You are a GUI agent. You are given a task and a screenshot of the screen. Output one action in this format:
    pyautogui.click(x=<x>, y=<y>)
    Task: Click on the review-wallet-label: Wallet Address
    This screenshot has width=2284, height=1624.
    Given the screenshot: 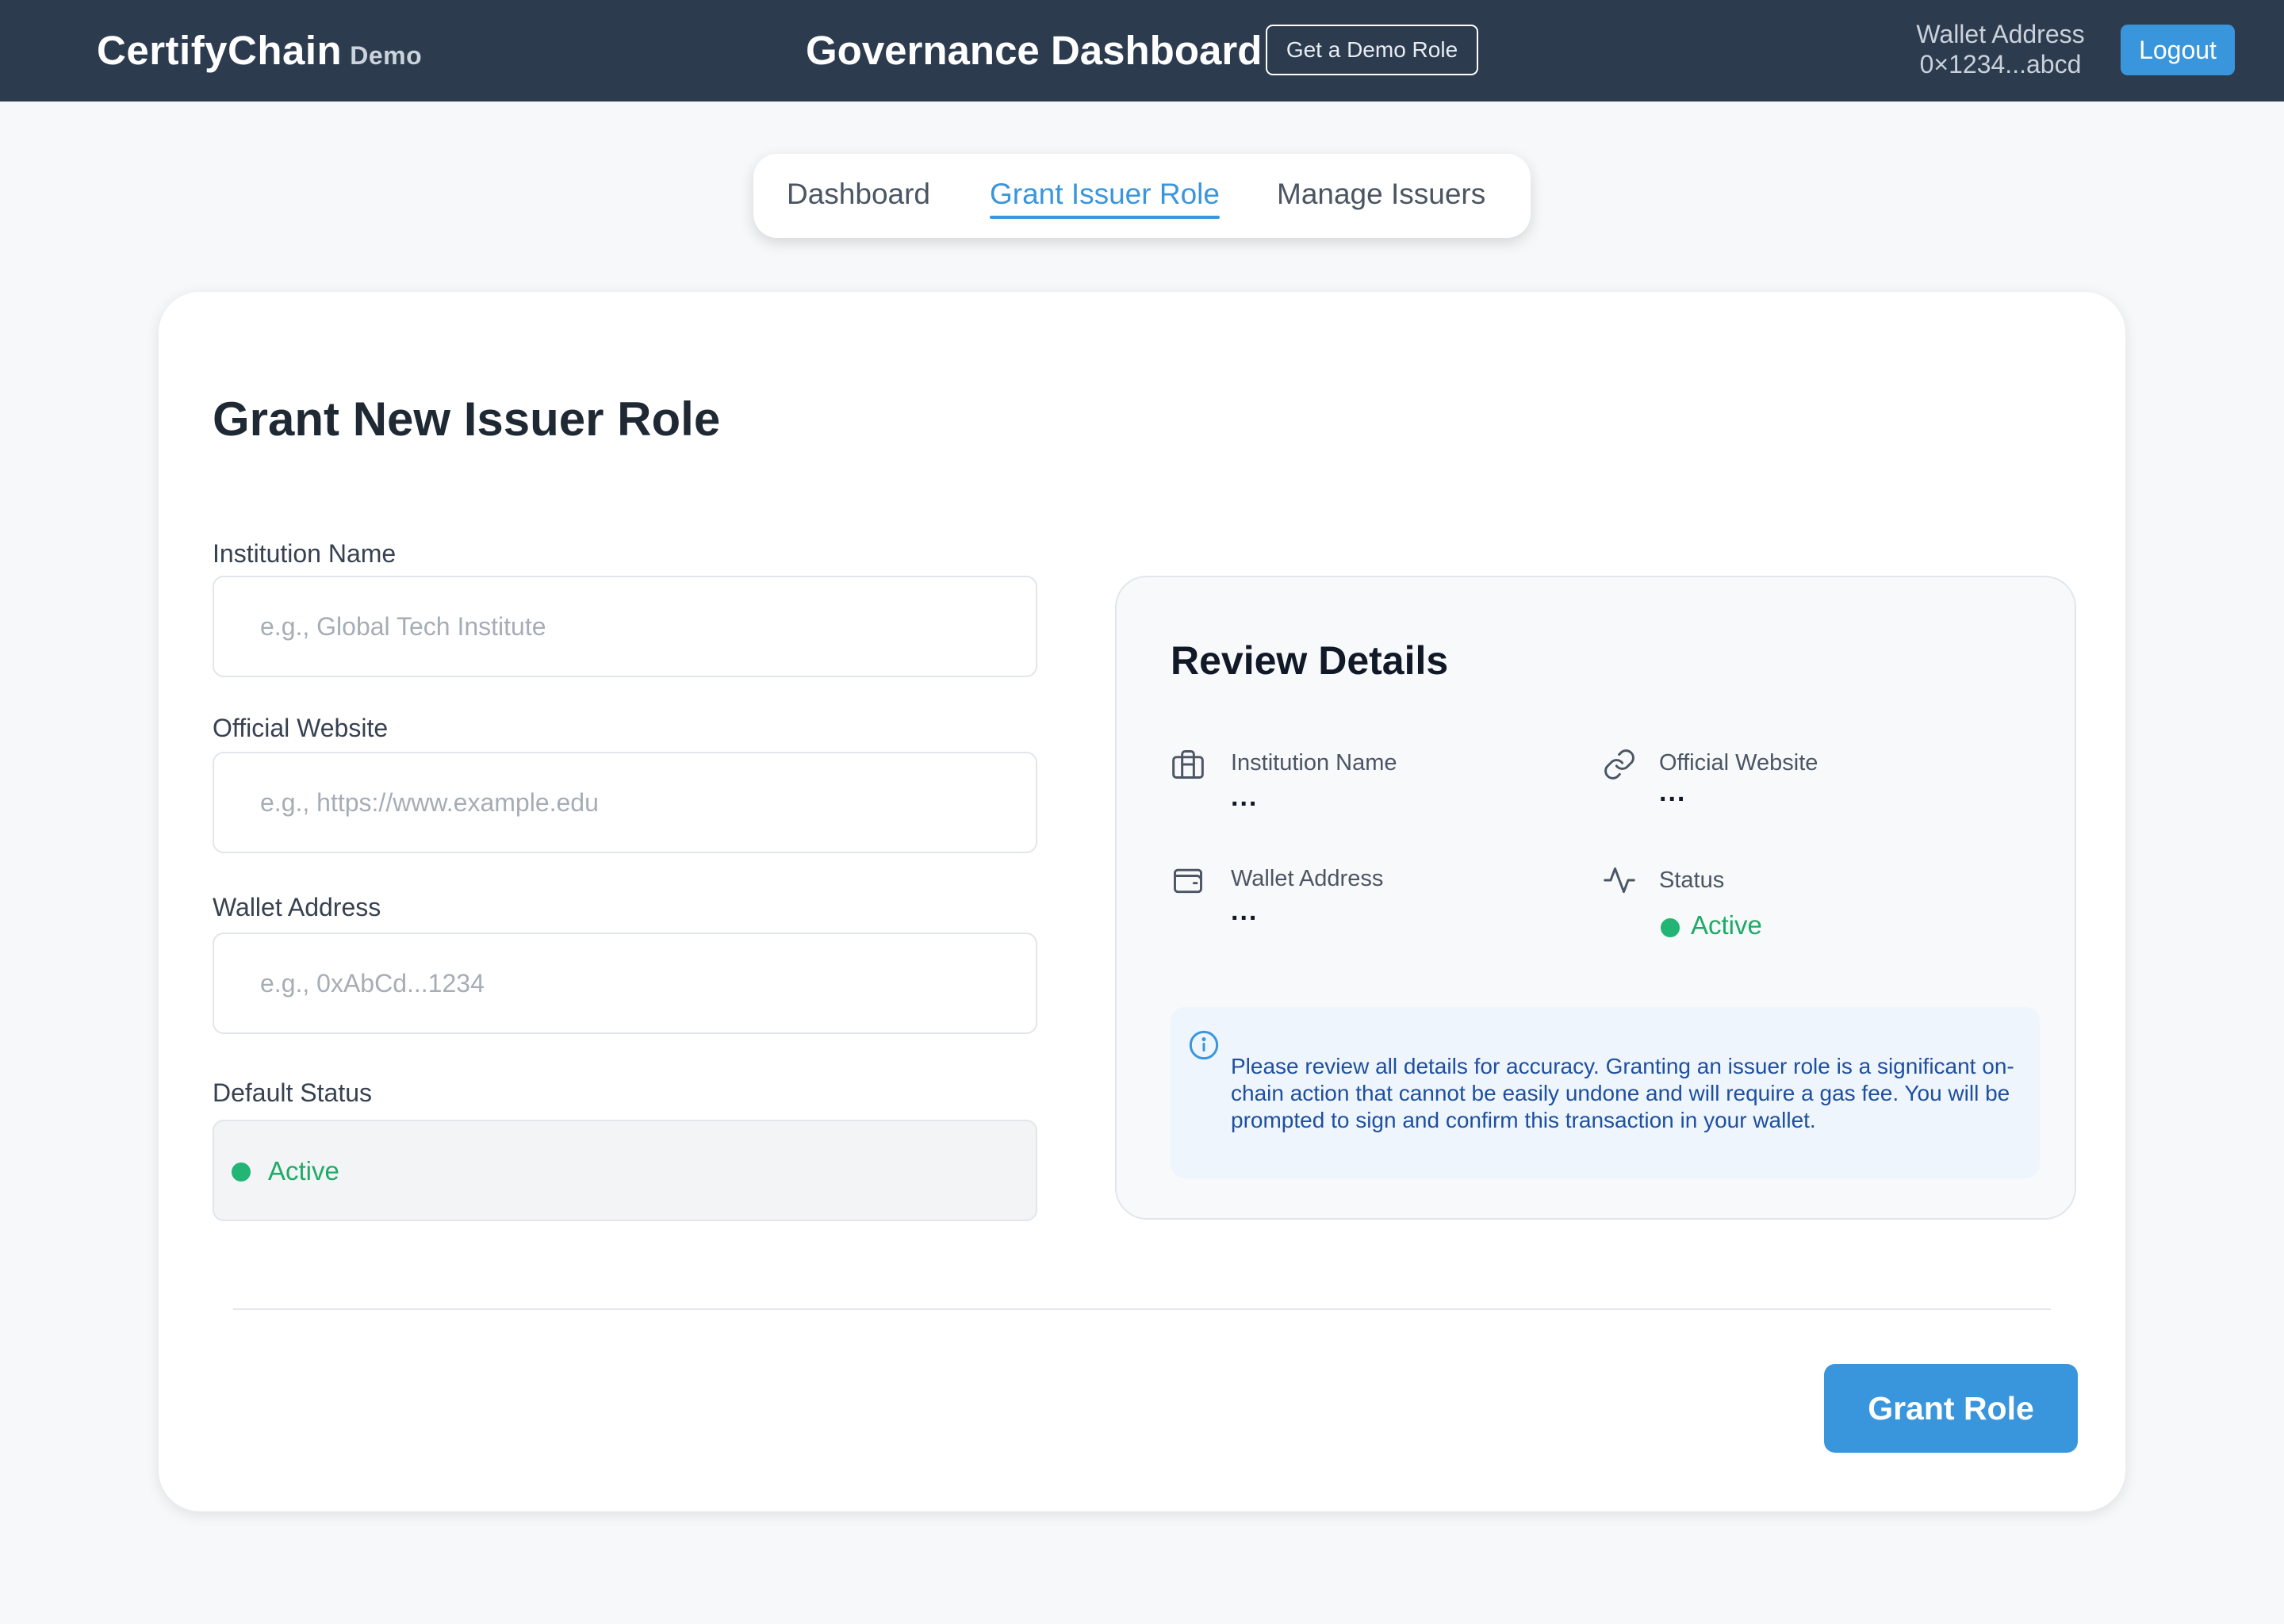 What is the action you would take?
    pyautogui.click(x=1307, y=878)
    